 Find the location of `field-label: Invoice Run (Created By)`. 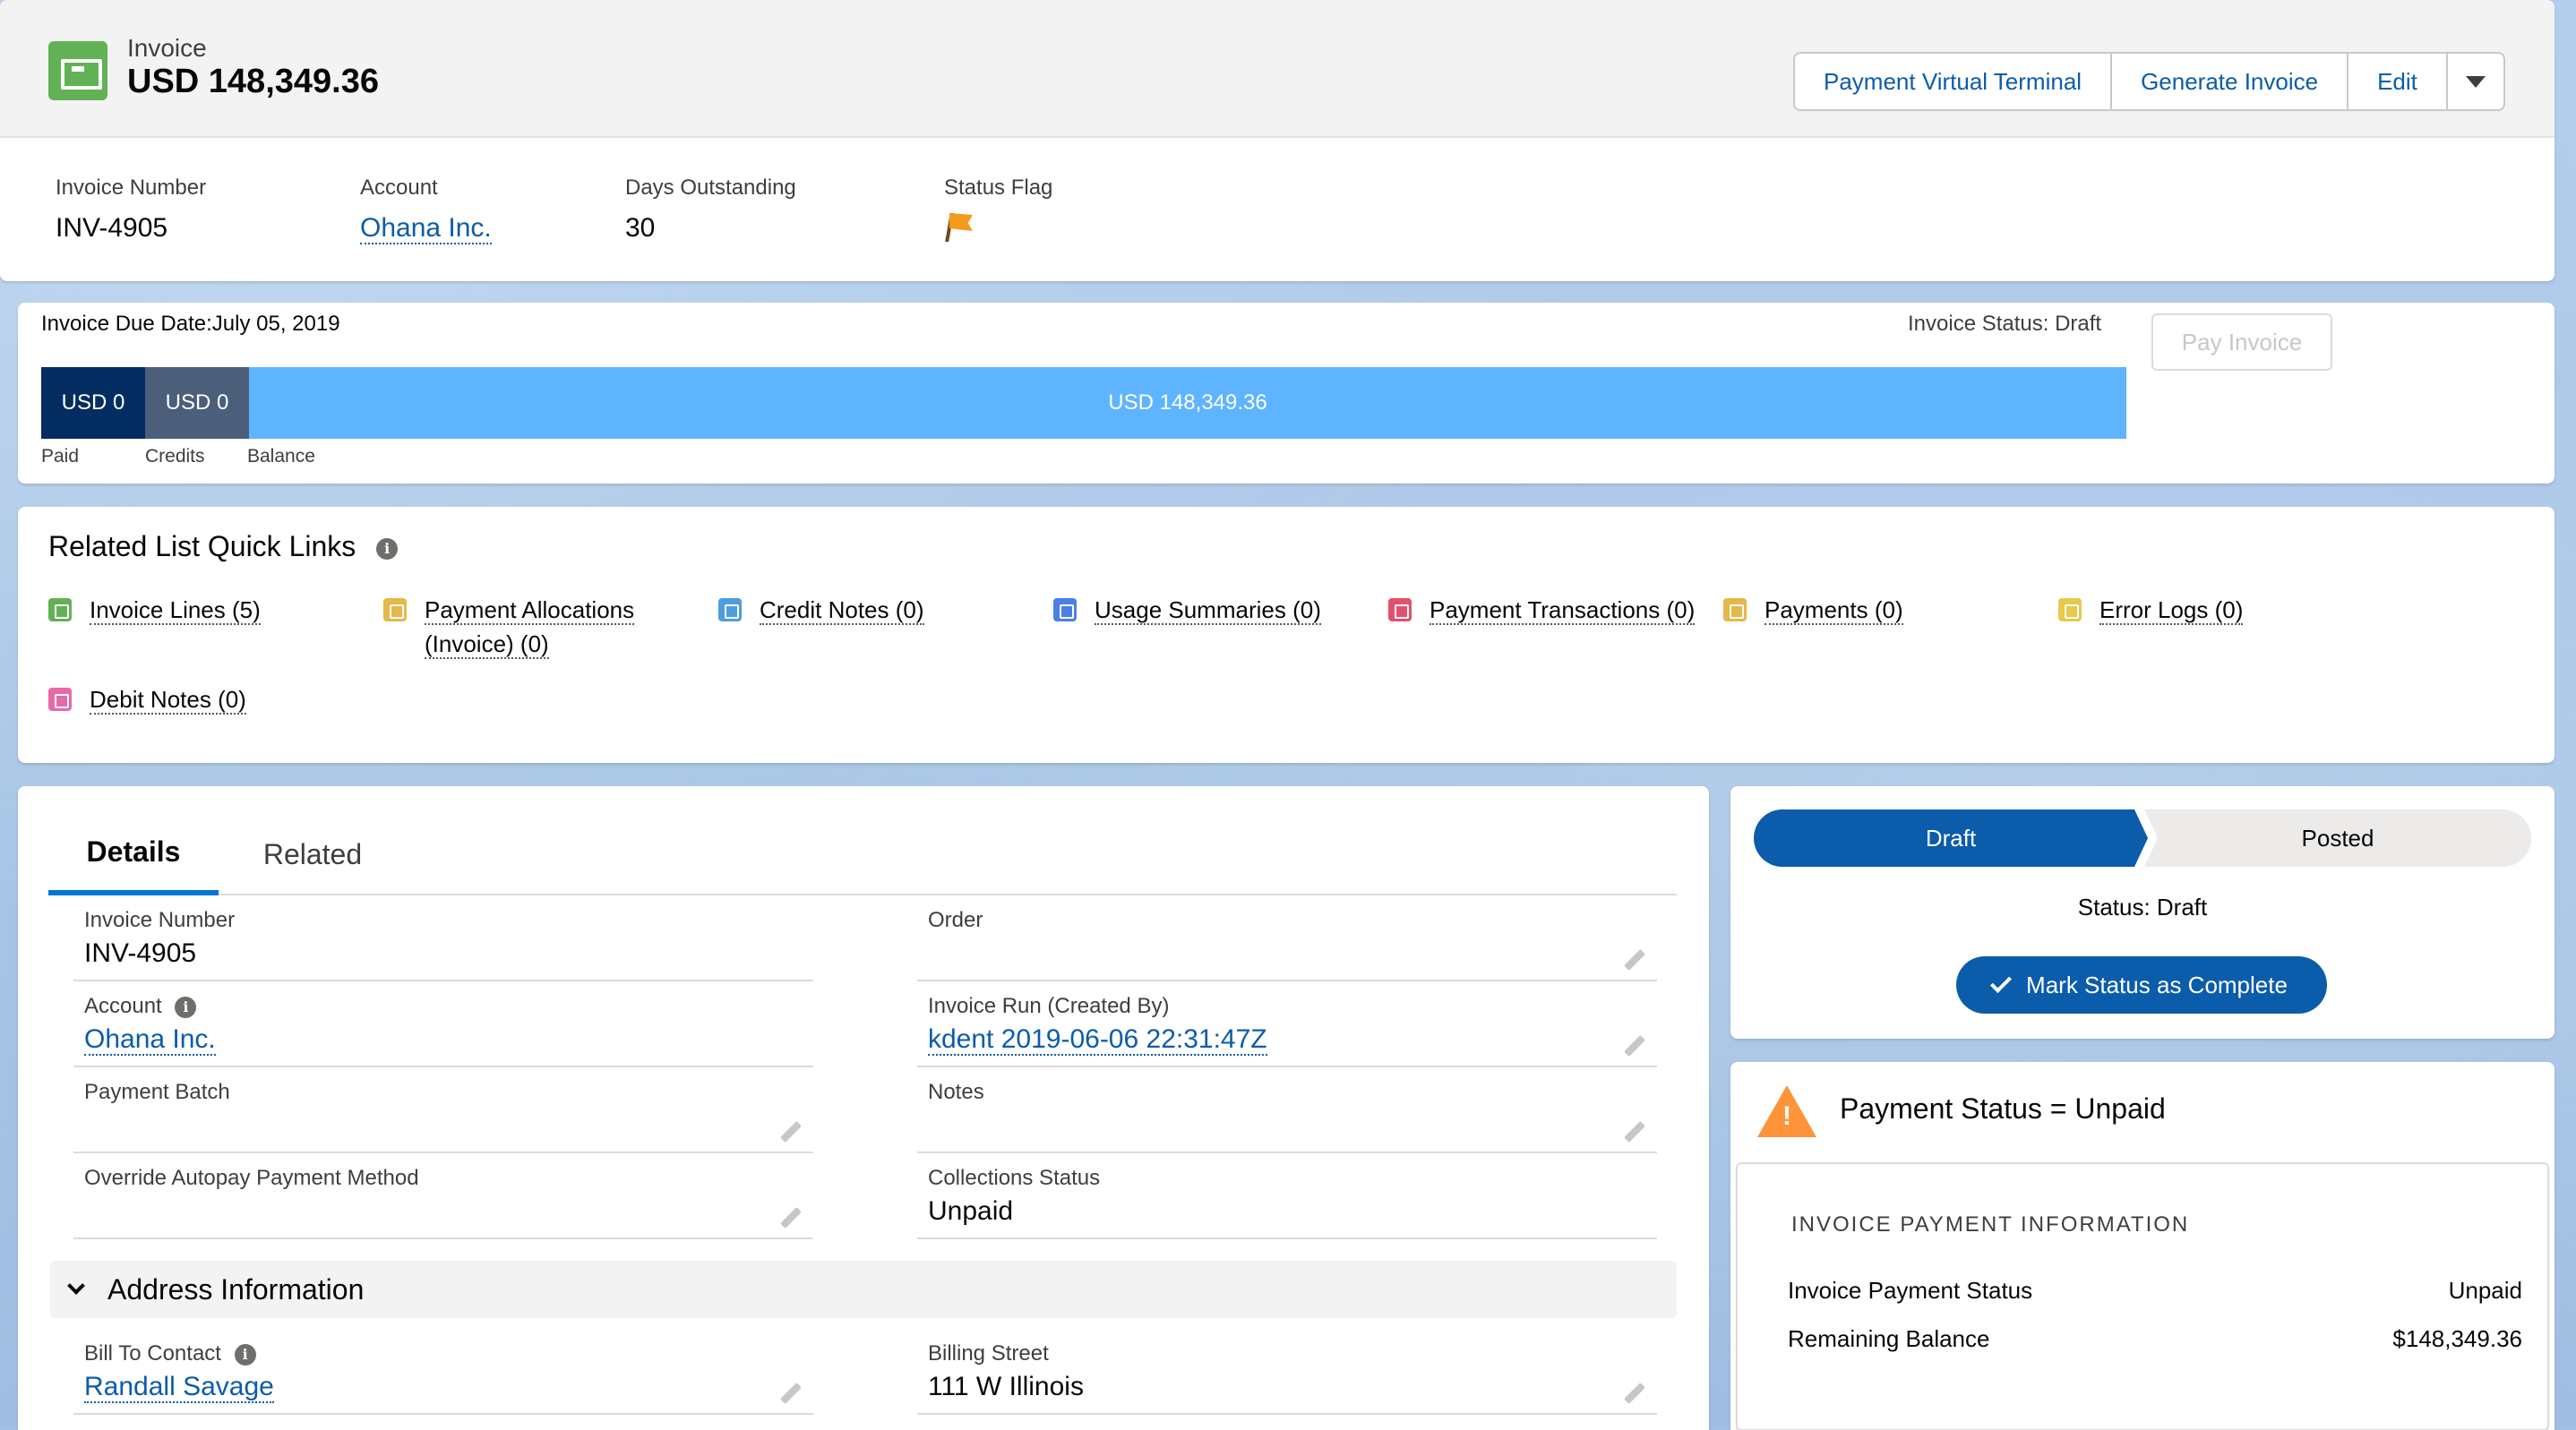

field-label: Invoice Run (Created By) is located at coordinates (1049, 1006).